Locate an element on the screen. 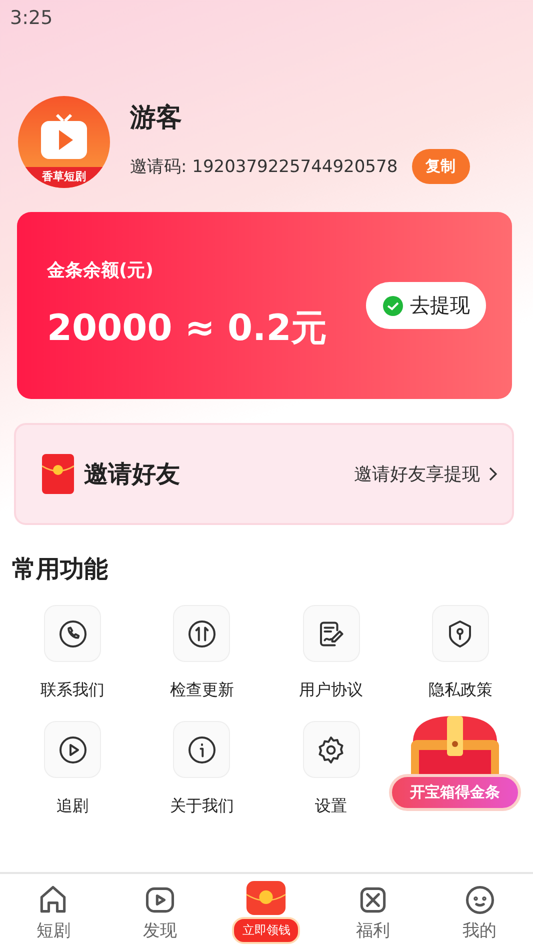 The image size is (533, 951). settings-icon is located at coordinates (331, 749).